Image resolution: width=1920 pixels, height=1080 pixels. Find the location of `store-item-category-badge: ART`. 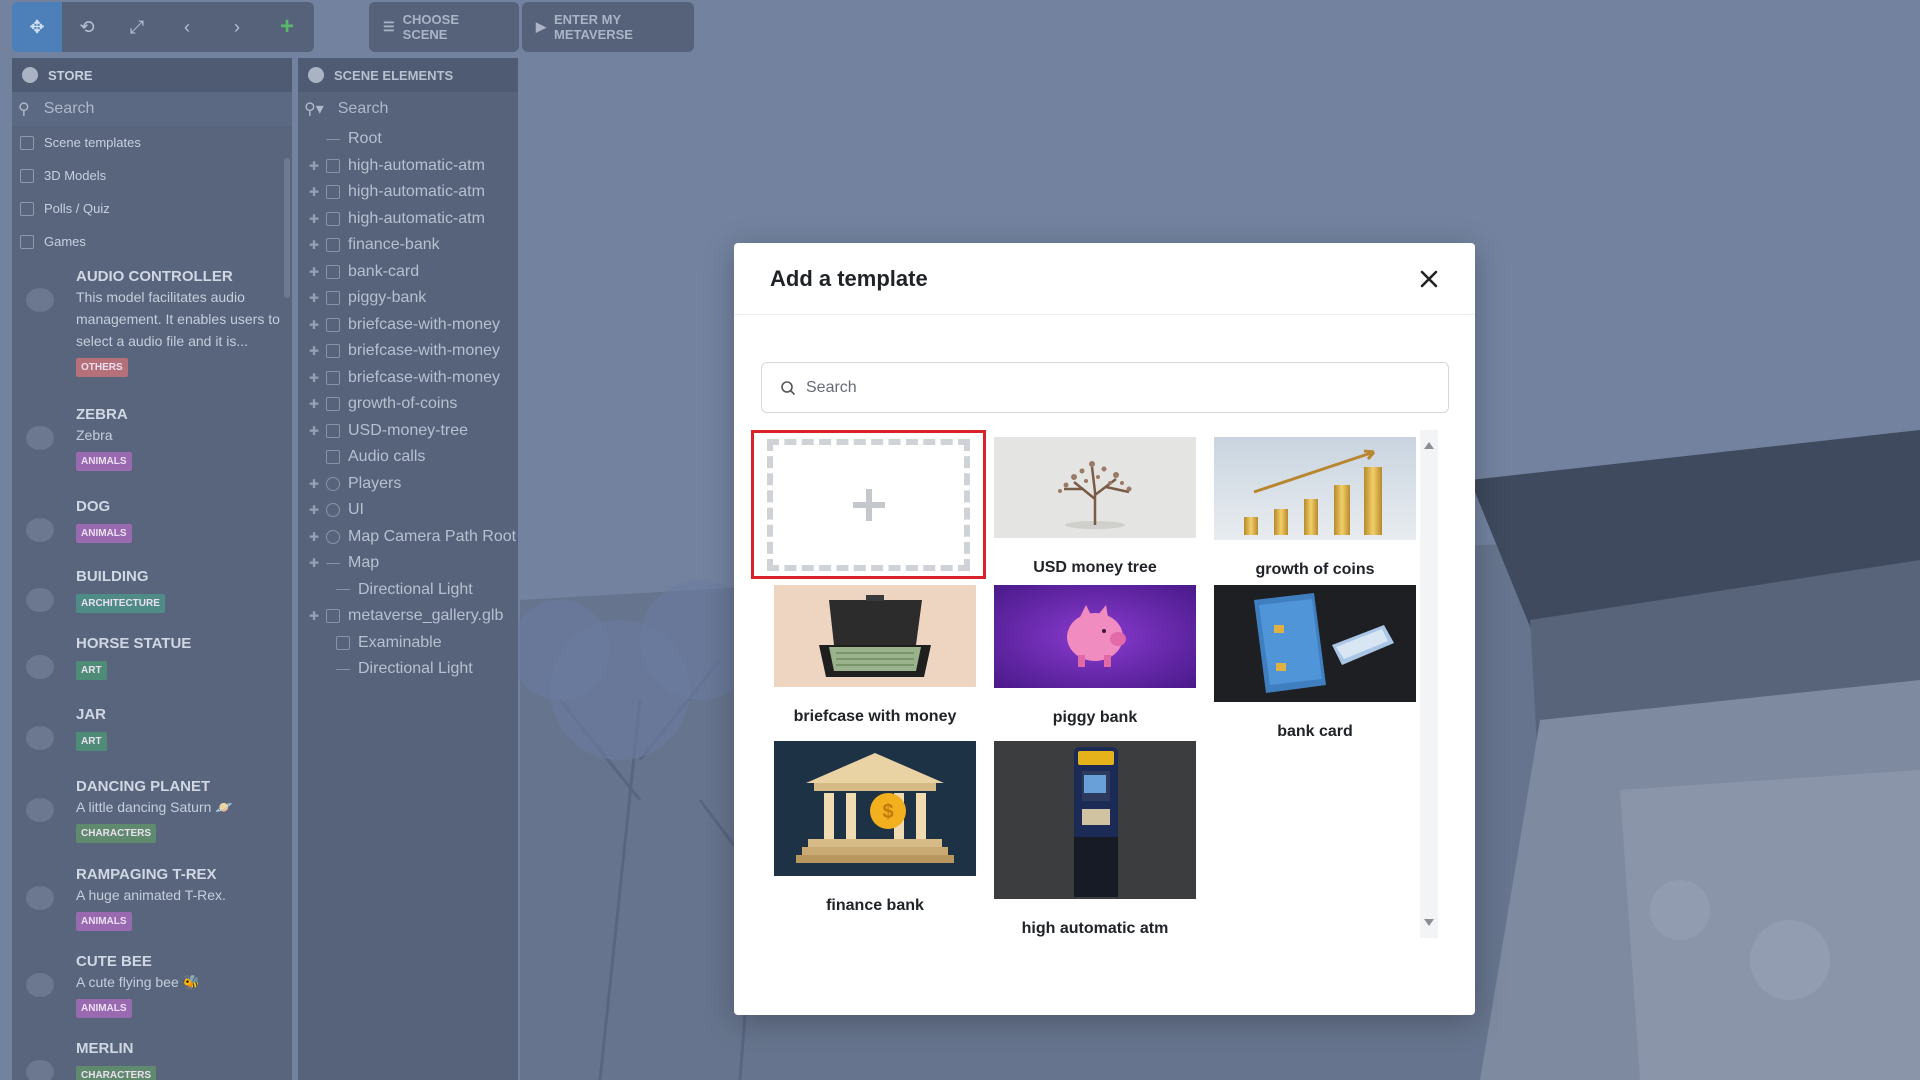

store-item-category-badge: ART is located at coordinates (91, 741).